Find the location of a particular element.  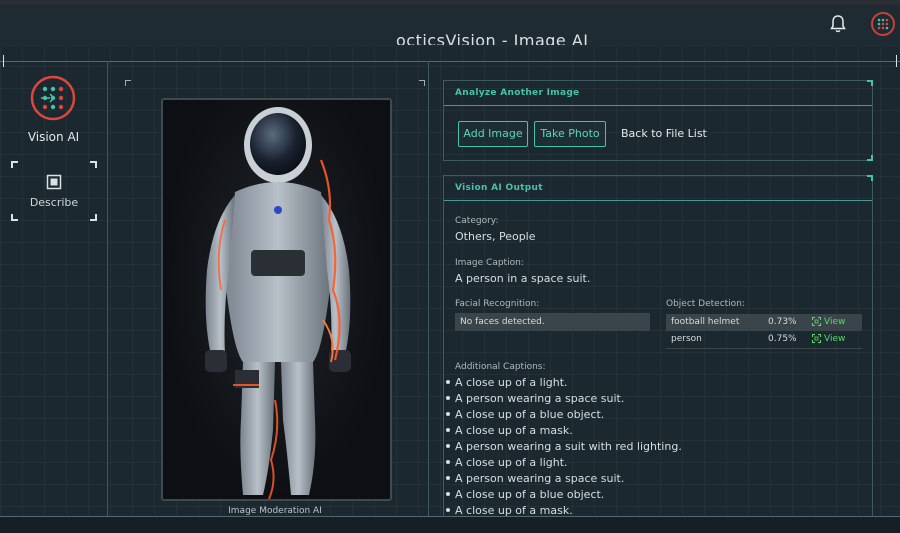

panel-corner-tl is located at coordinates (128, 83).